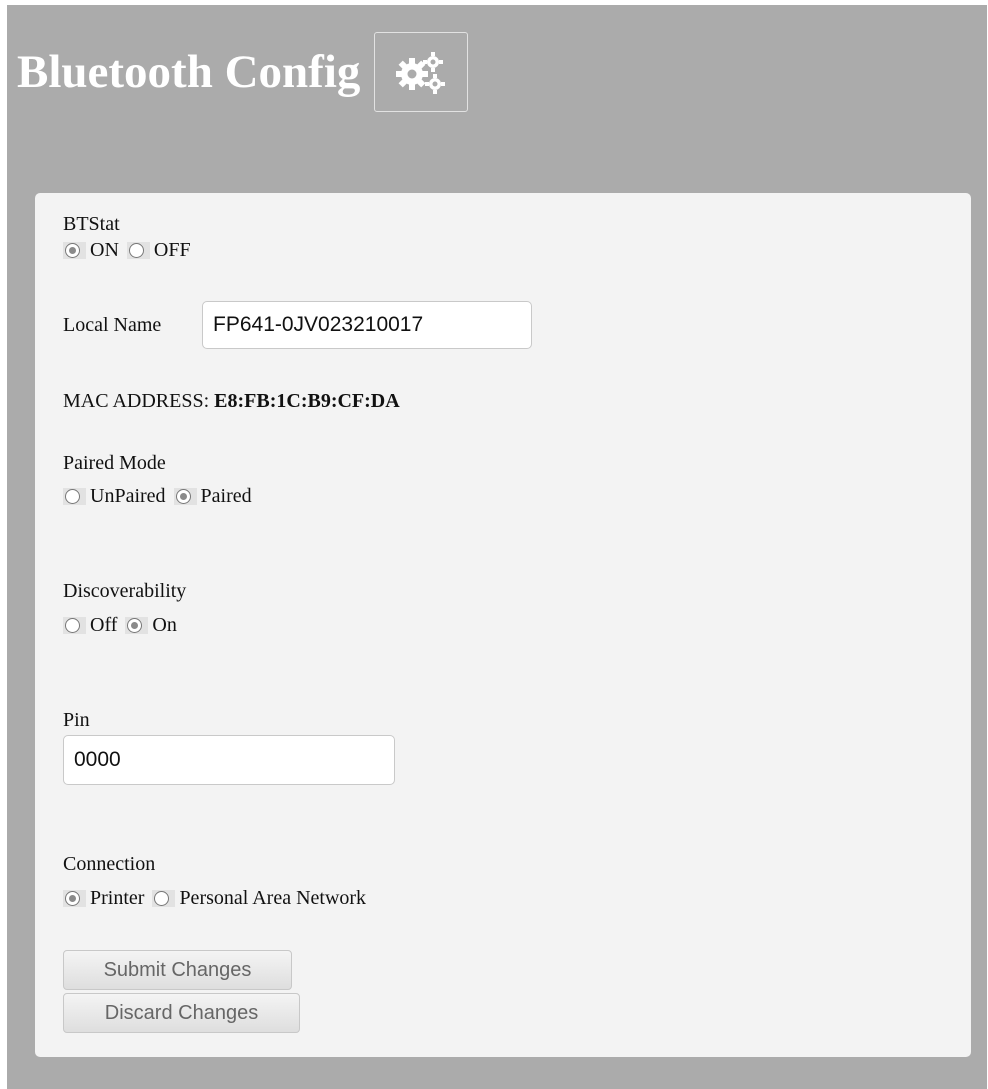 Image resolution: width=988 pixels, height=1089 pixels. I want to click on btstat-off-option: OFF, so click(158, 250).